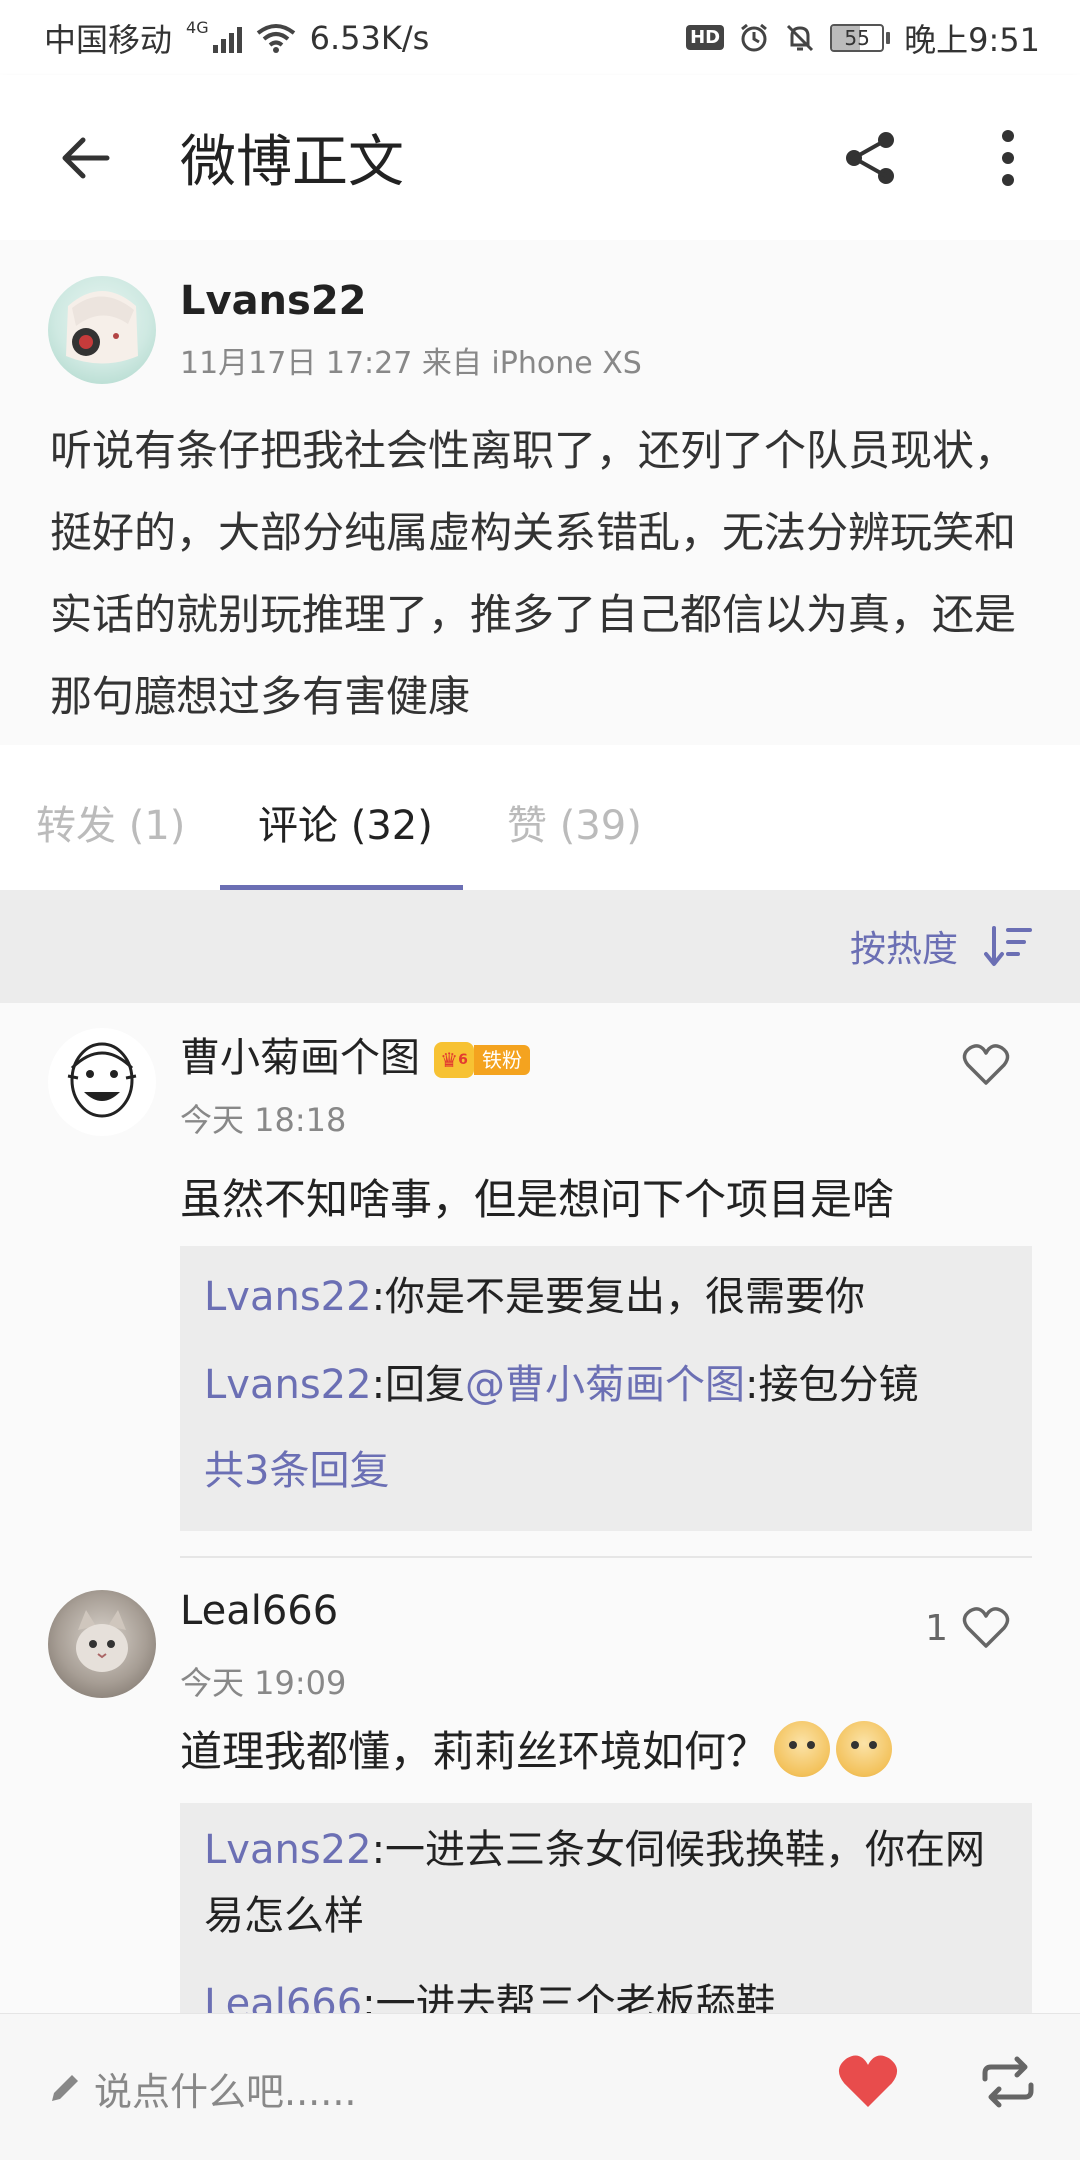  What do you see at coordinates (65, 2088) in the screenshot?
I see `pencil-icon` at bounding box center [65, 2088].